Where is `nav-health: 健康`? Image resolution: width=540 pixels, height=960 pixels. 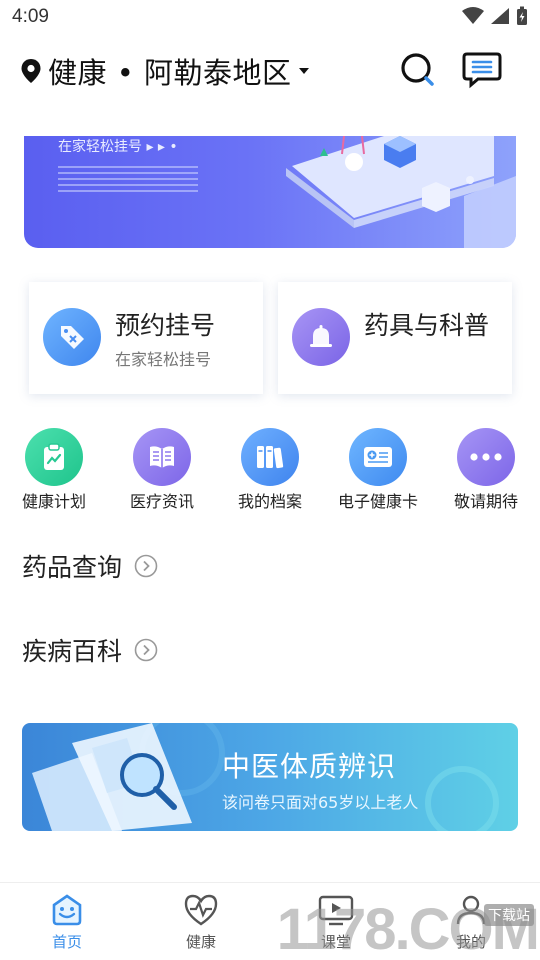
nav-health: 健康 is located at coordinates (201, 922).